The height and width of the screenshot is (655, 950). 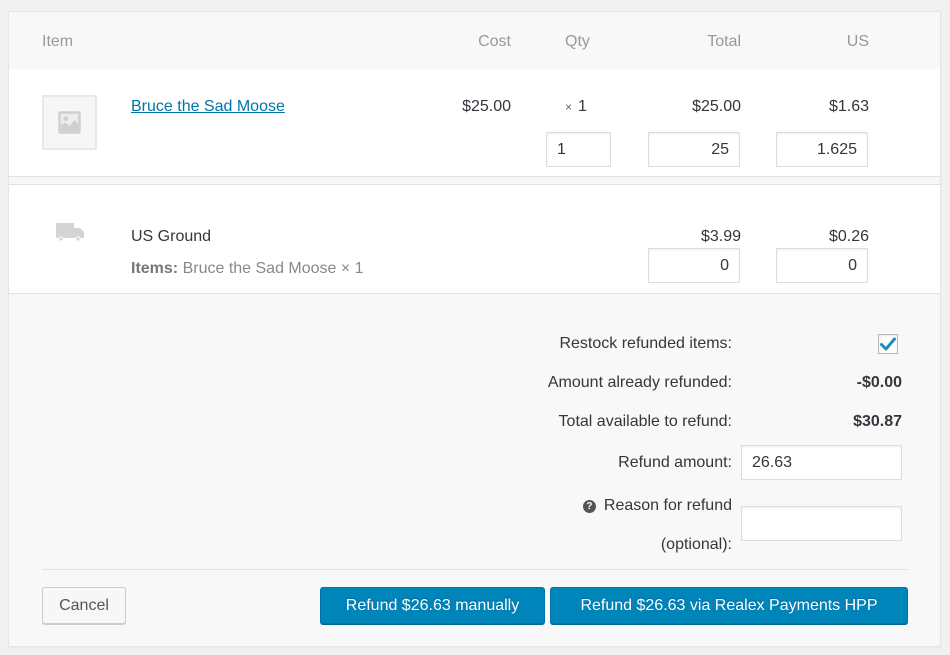 I want to click on checkmark-icon, so click(x=888, y=344).